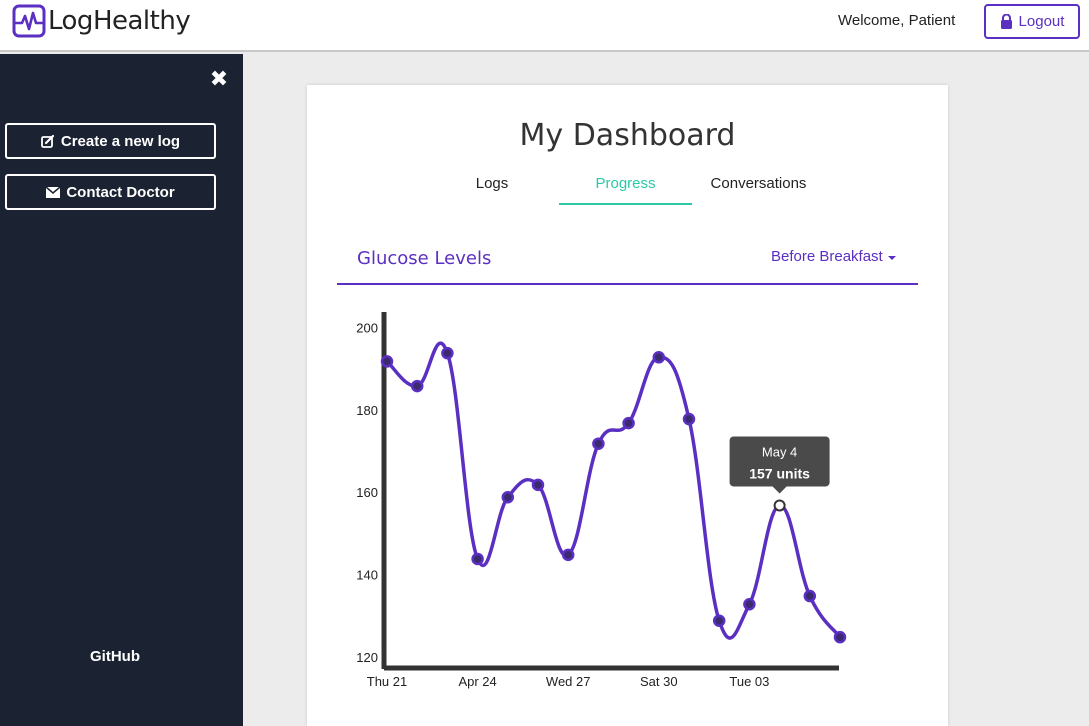 This screenshot has width=1089, height=726. What do you see at coordinates (627, 135) in the screenshot?
I see `page-title: My Dashboard` at bounding box center [627, 135].